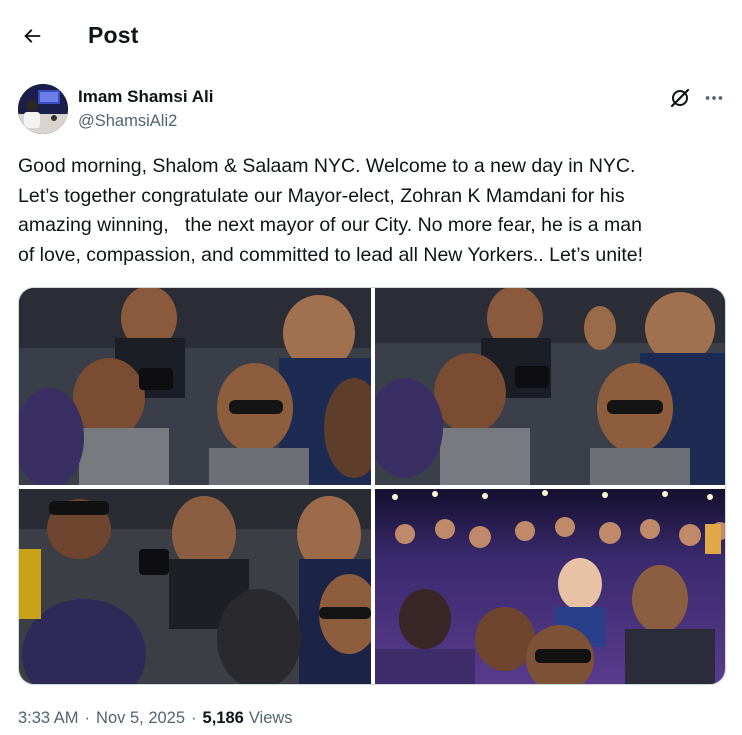 The width and height of the screenshot is (742, 735). I want to click on views-label: Views, so click(270, 718).